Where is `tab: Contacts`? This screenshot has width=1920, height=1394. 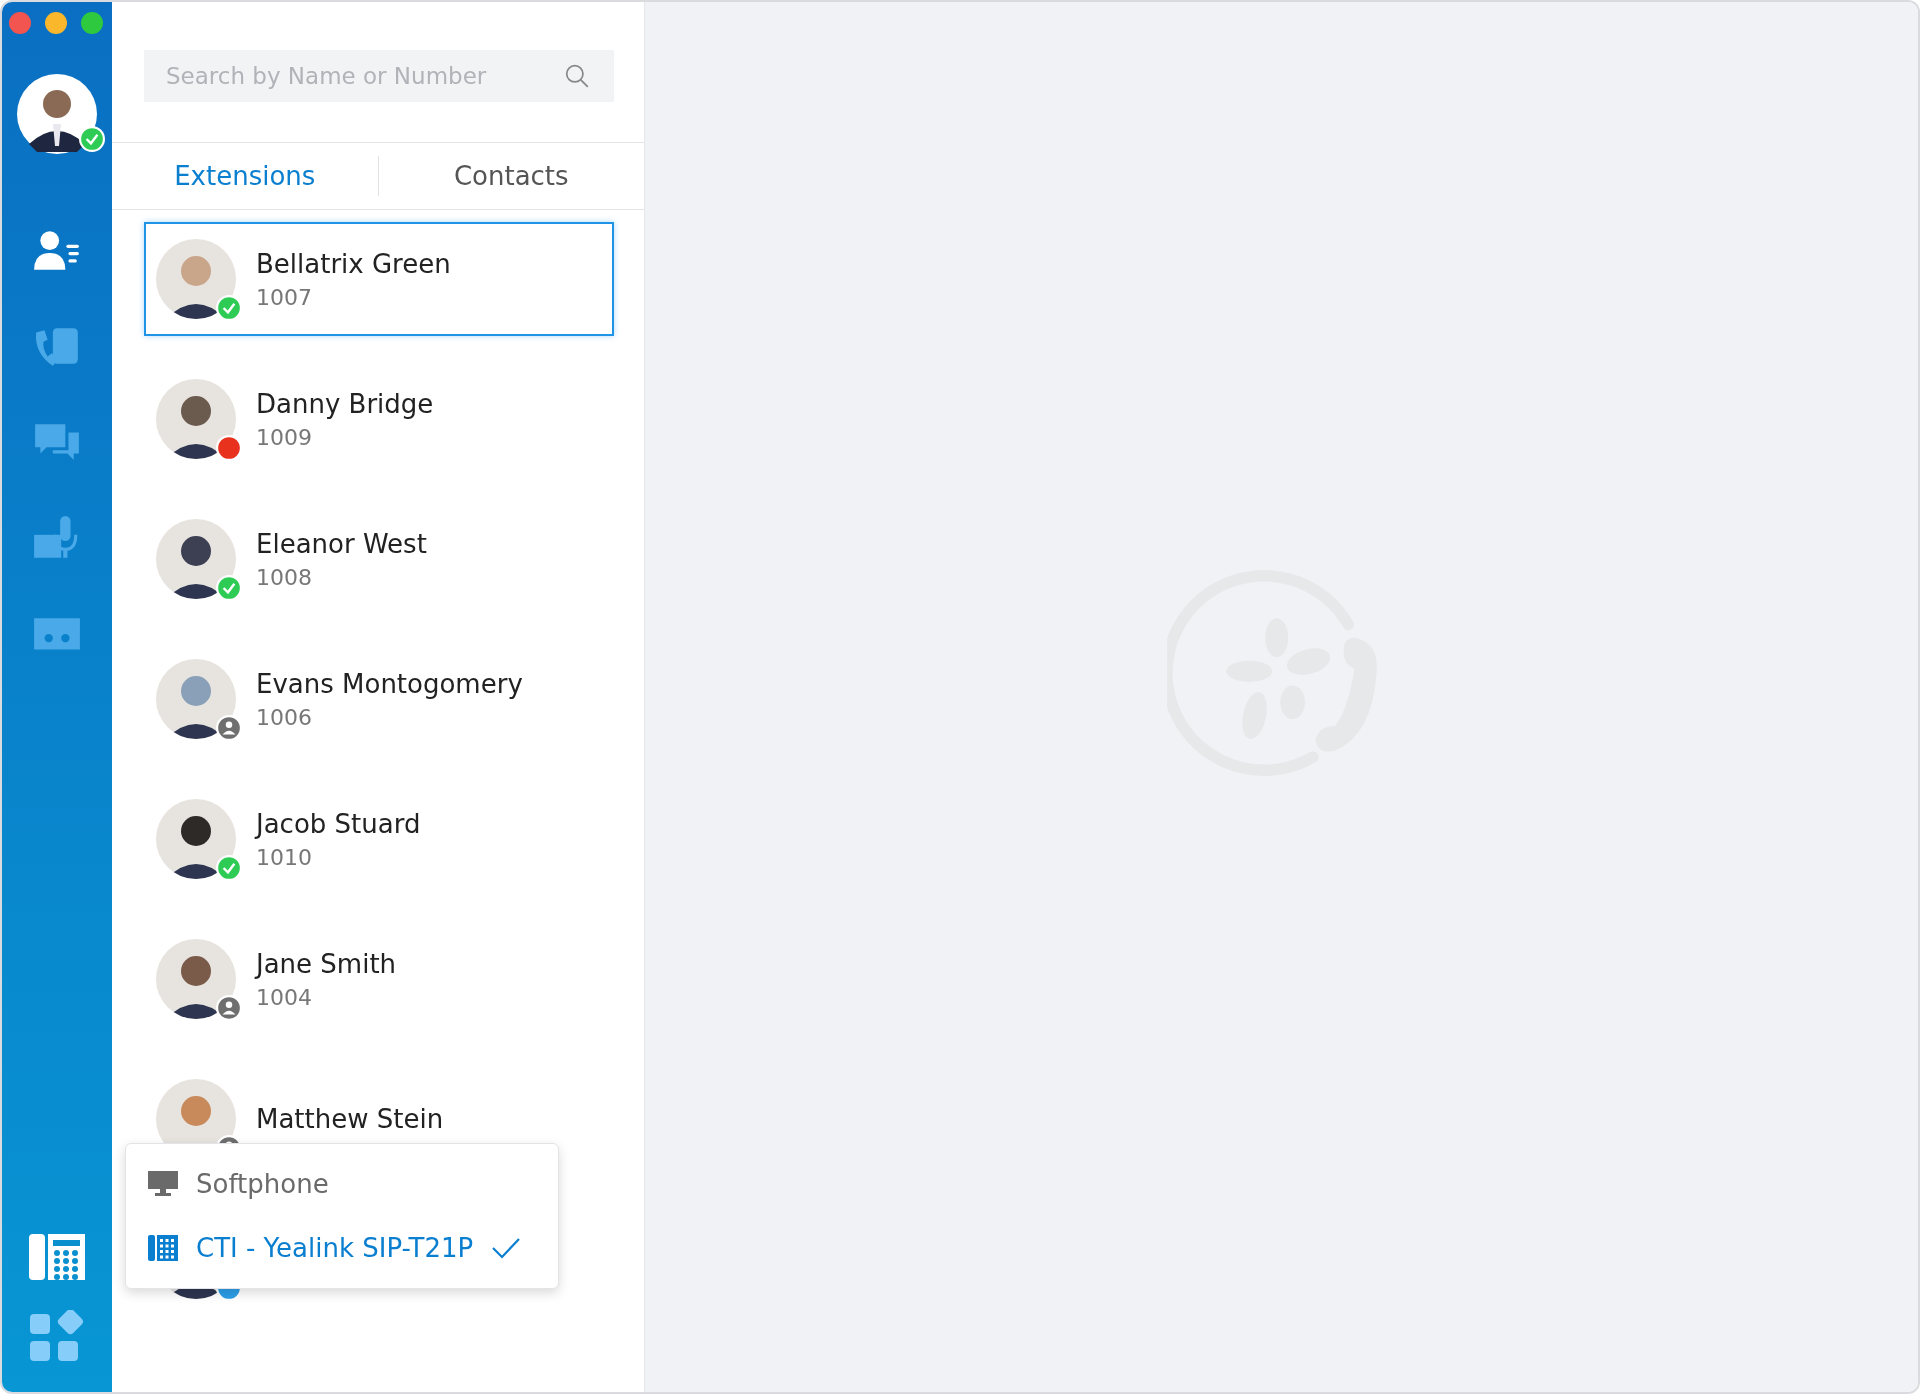 tab: Contacts is located at coordinates (511, 176).